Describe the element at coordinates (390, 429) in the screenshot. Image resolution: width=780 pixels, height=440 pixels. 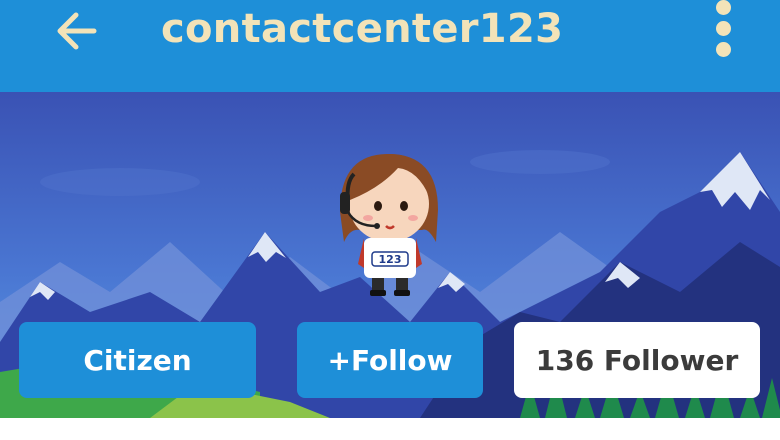
I see `divider` at that location.